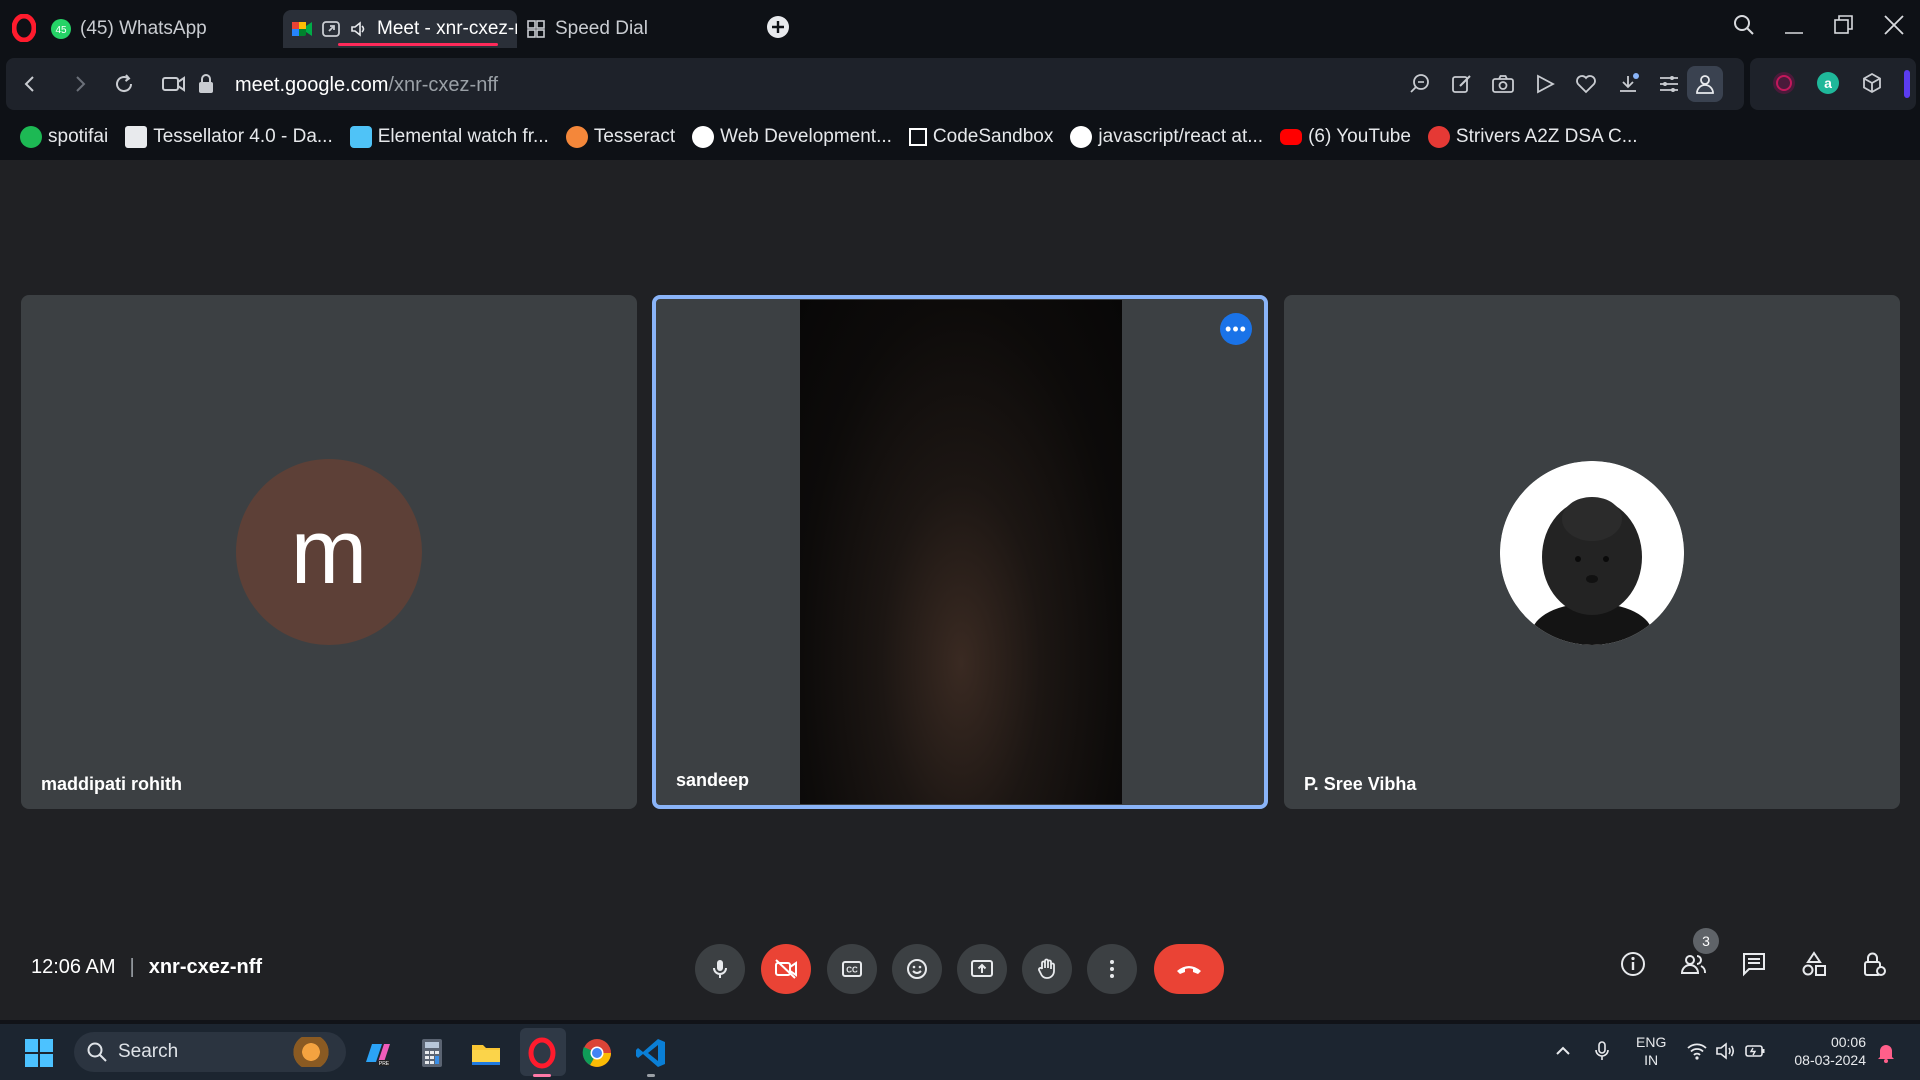  What do you see at coordinates (1693, 964) in the screenshot?
I see `people-icon` at bounding box center [1693, 964].